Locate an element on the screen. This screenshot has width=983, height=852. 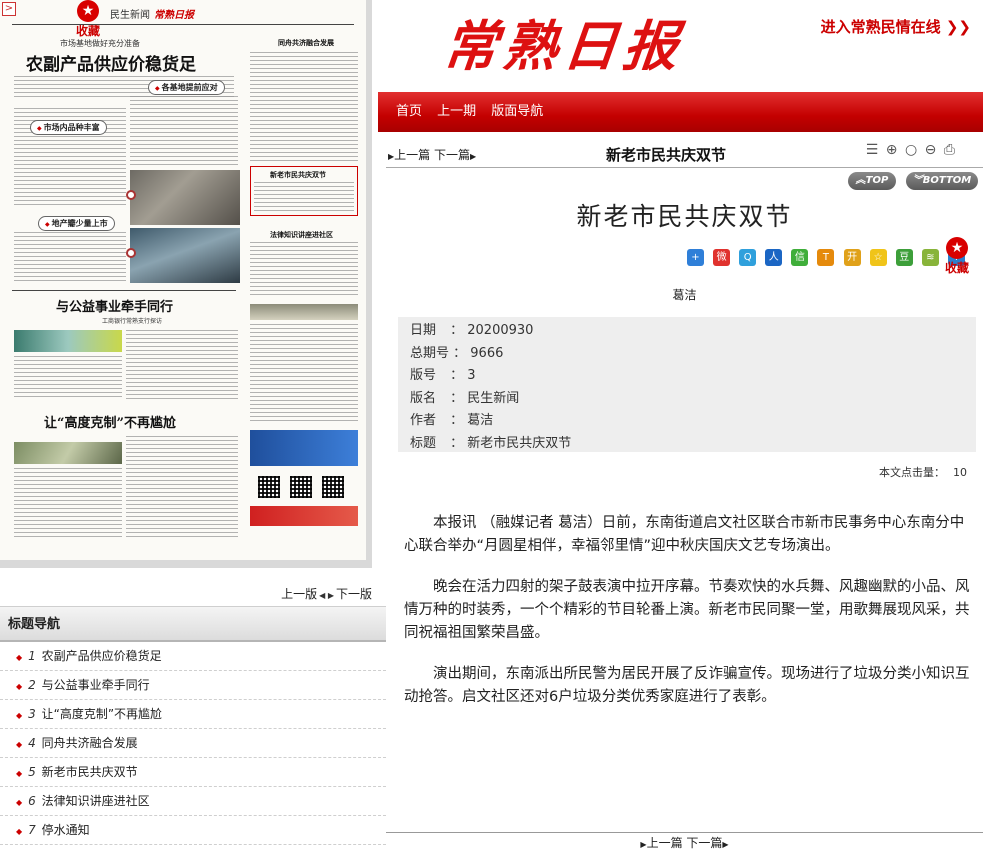
nav-prev-issue: 上一期 is located at coordinates (456, 112).